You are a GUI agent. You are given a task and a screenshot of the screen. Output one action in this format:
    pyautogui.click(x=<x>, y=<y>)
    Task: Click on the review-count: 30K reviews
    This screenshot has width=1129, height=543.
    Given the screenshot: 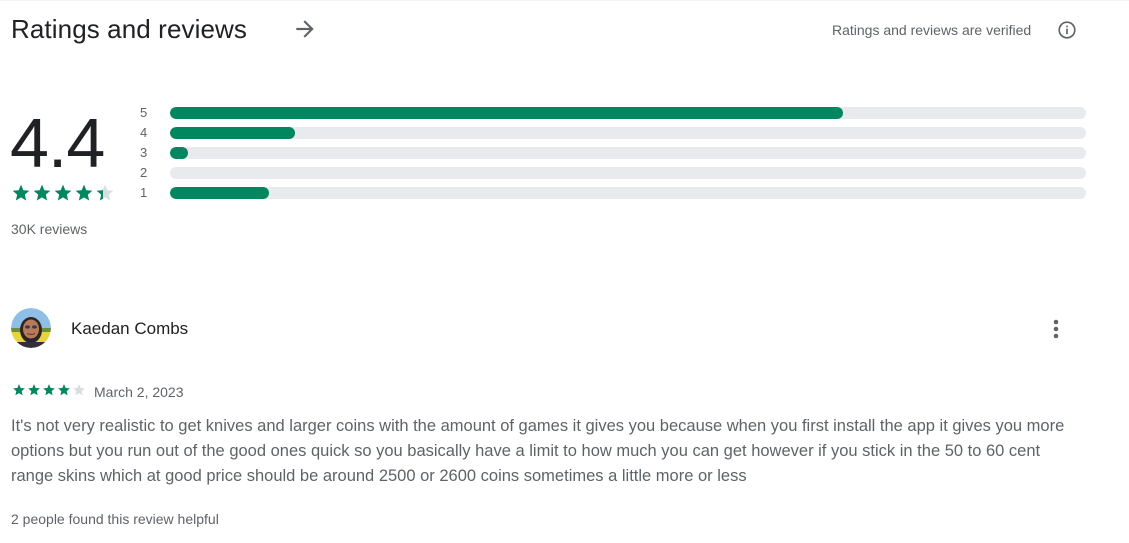 What is the action you would take?
    pyautogui.click(x=49, y=229)
    